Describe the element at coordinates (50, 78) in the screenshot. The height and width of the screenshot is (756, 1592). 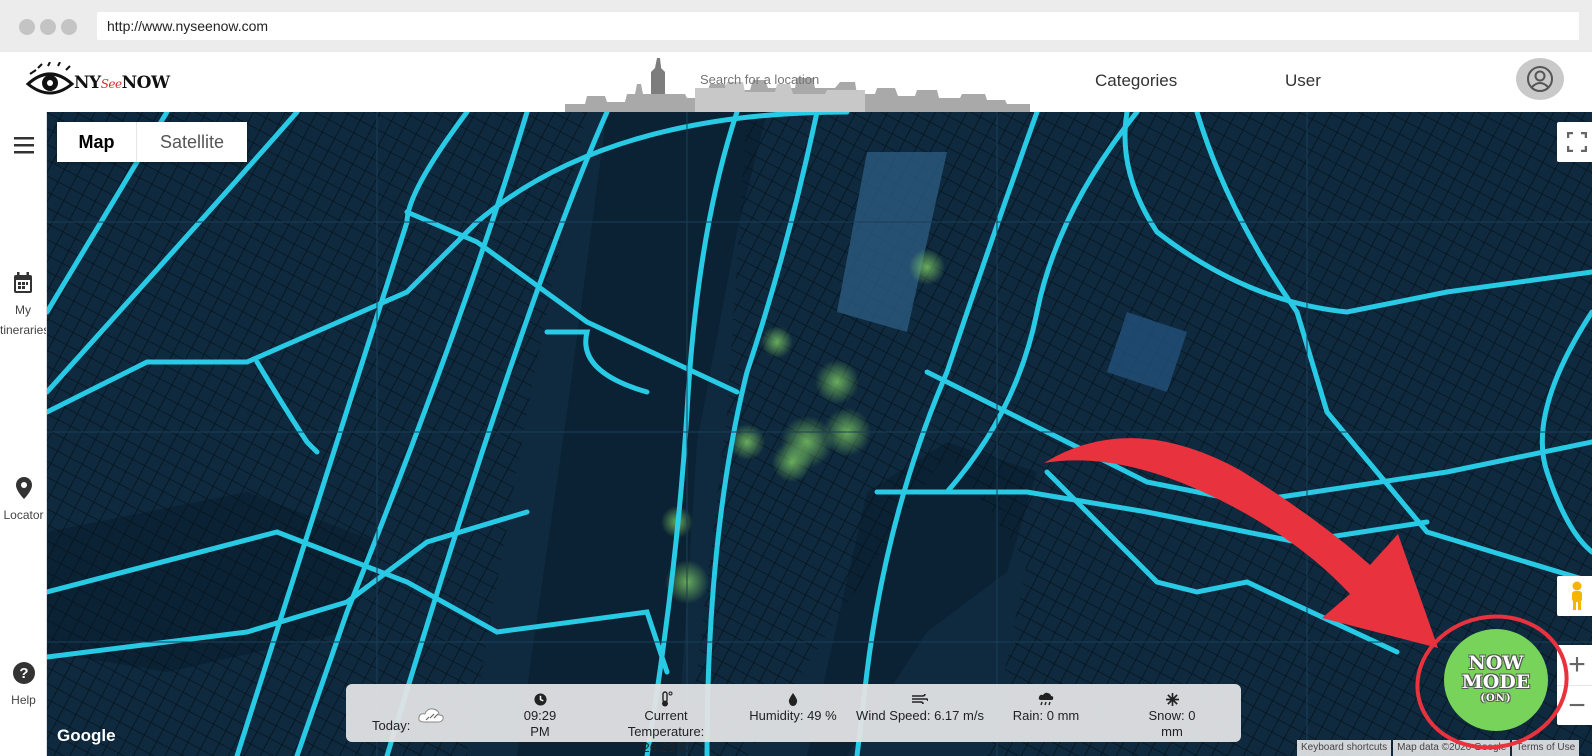
I see `eye-logo-icon` at that location.